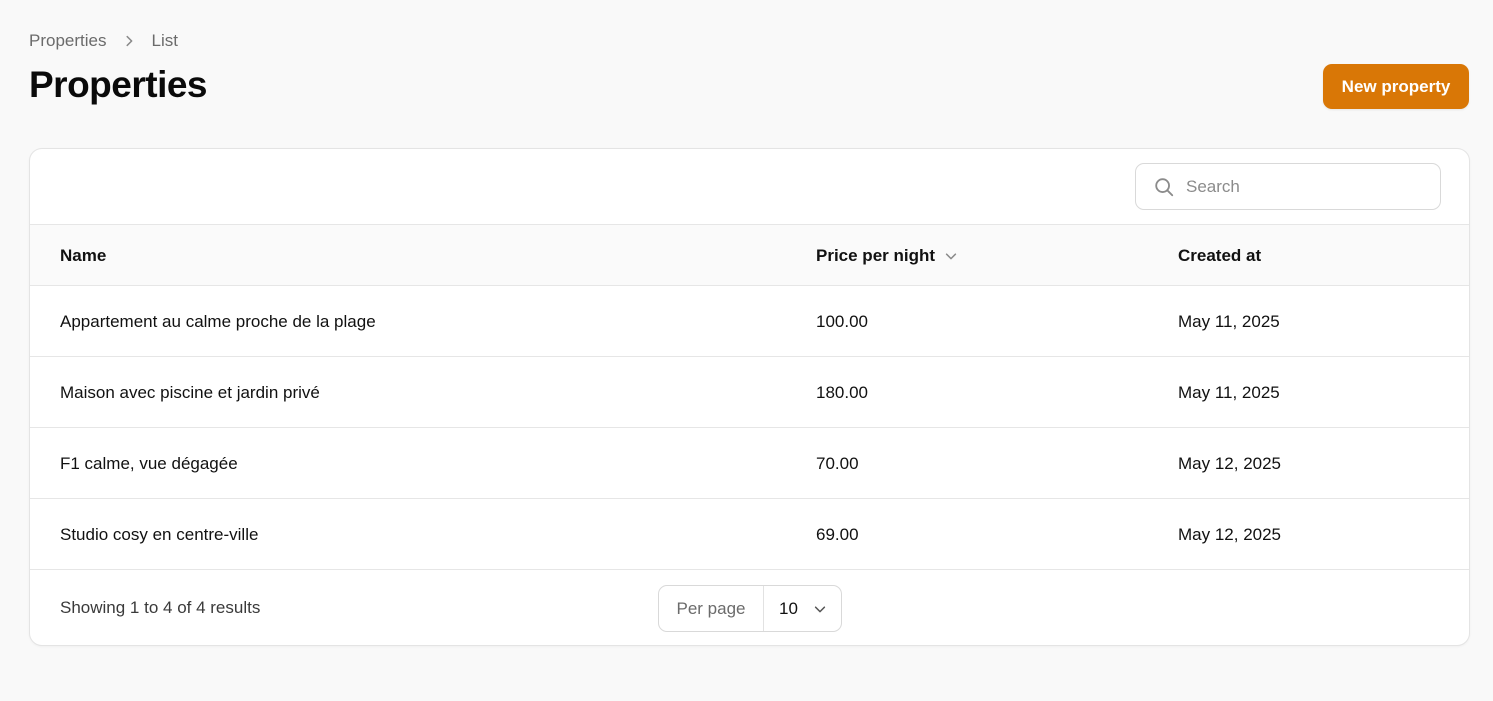 The width and height of the screenshot is (1493, 701). I want to click on table-footer: Showing 1 to 4 of 4 results Per page 10, so click(749, 607).